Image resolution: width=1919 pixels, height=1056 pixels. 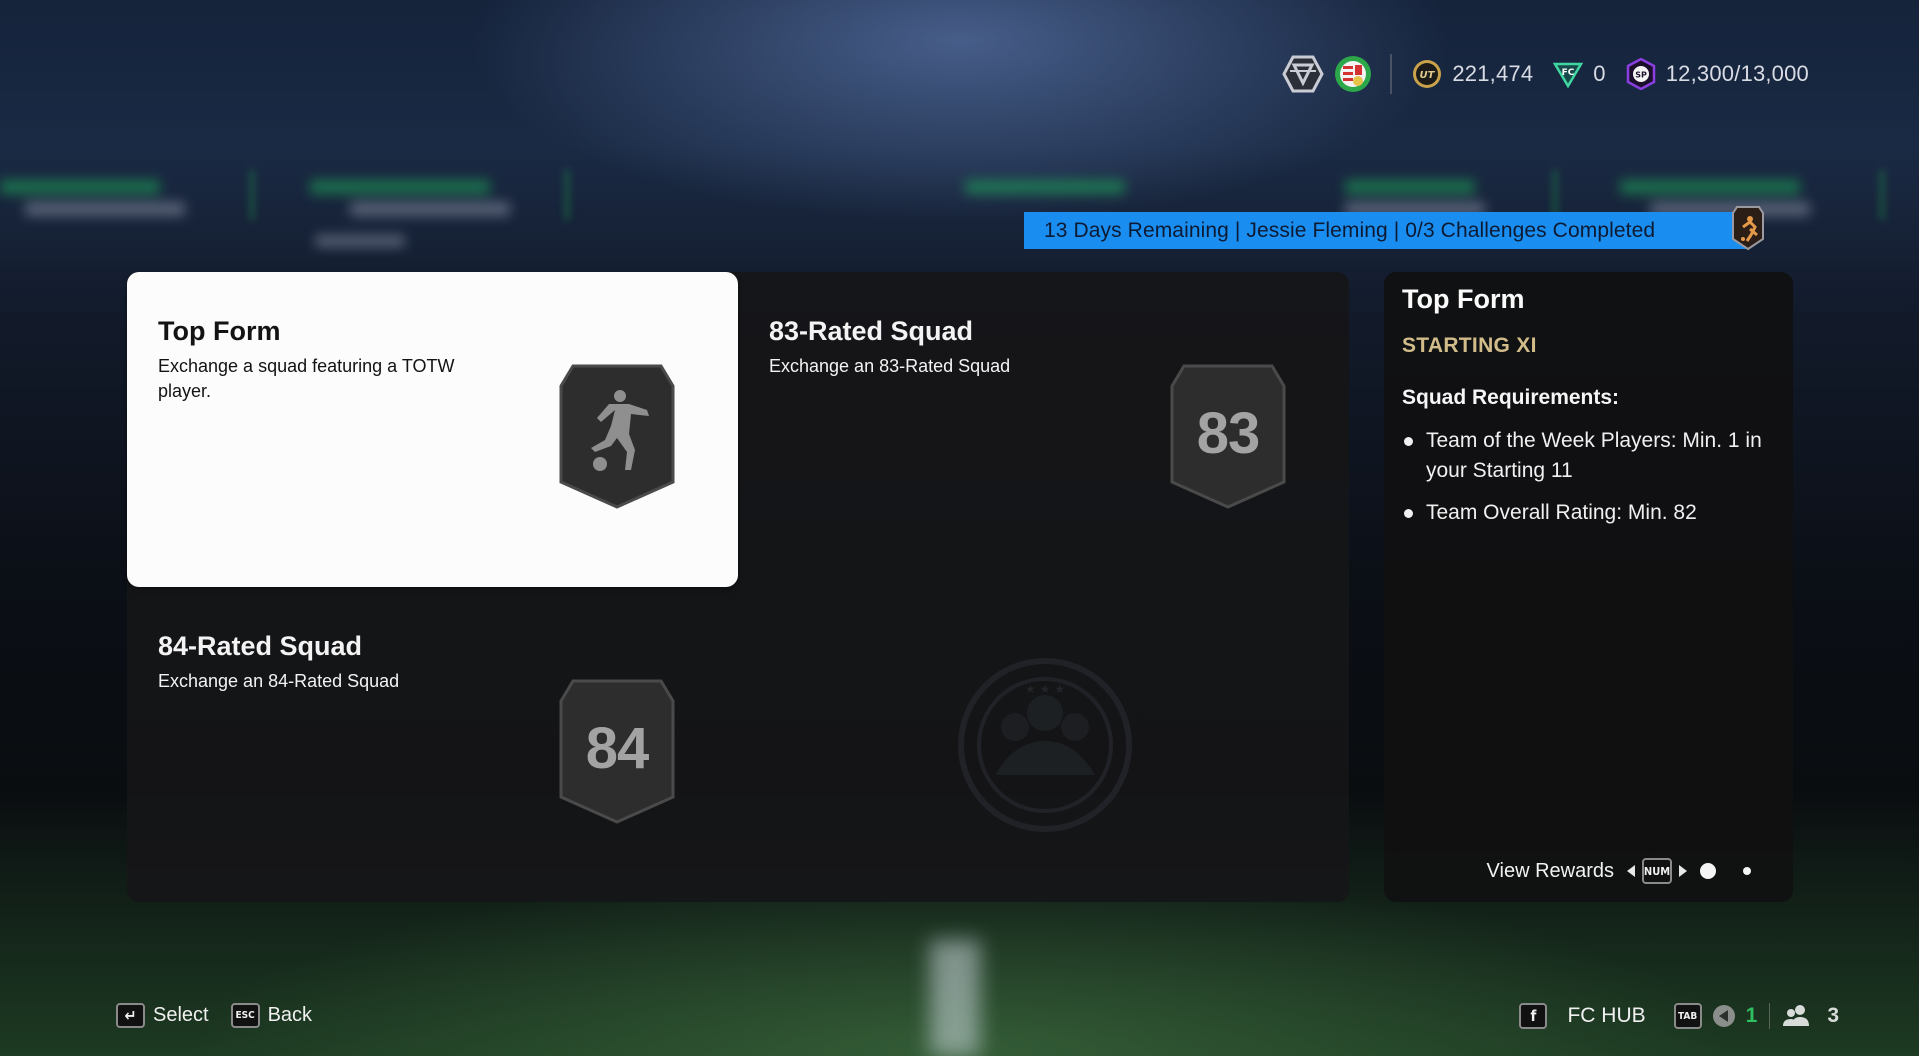 What do you see at coordinates (279, 681) in the screenshot?
I see `challenge-description: Exchange an 84-Rated Squad` at bounding box center [279, 681].